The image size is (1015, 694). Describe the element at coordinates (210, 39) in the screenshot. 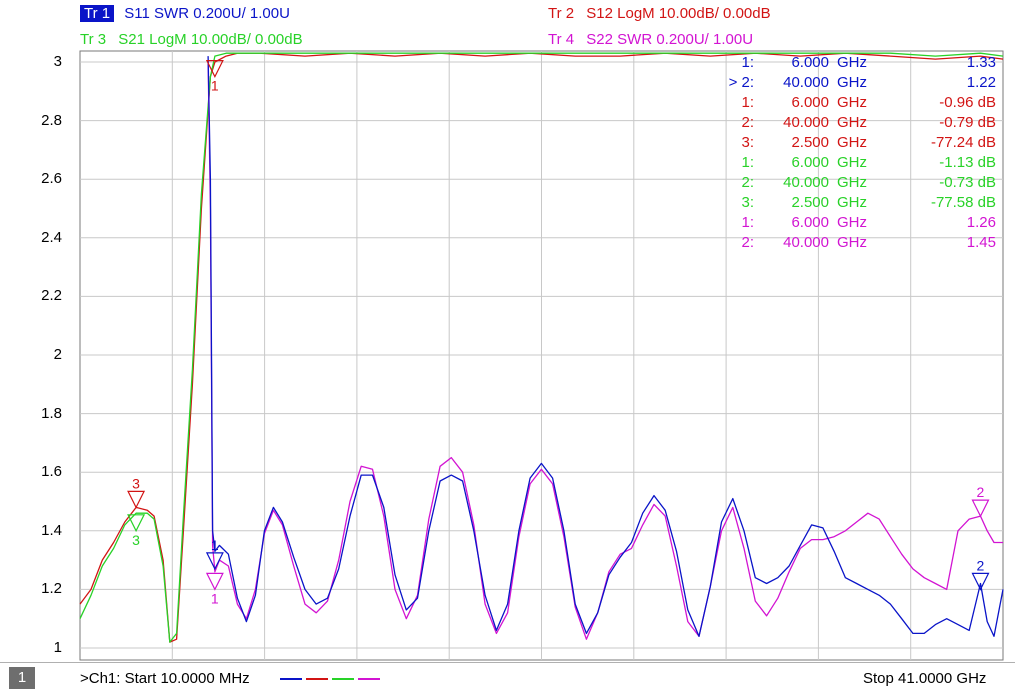

I see `trace-3-desc: S21 LogM 10.00dB/ 0.00dB` at that location.